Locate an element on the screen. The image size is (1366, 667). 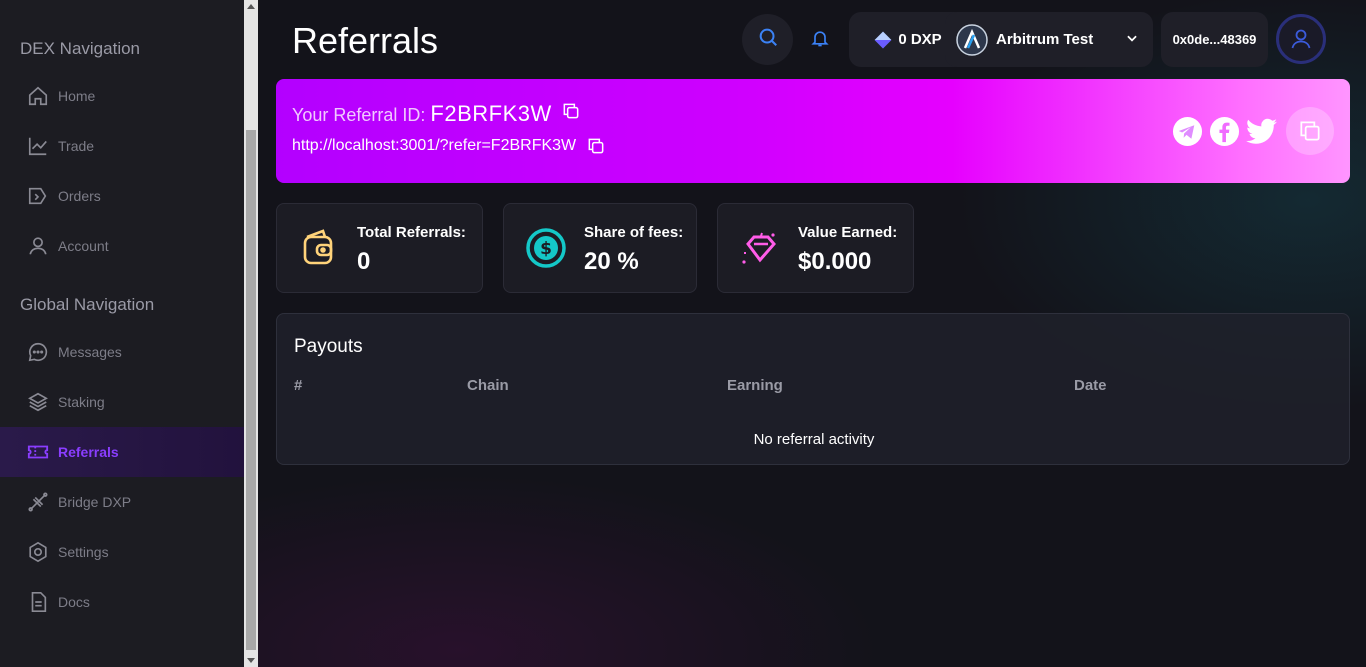
sidebar-item-staking: Staking is located at coordinates (122, 402).